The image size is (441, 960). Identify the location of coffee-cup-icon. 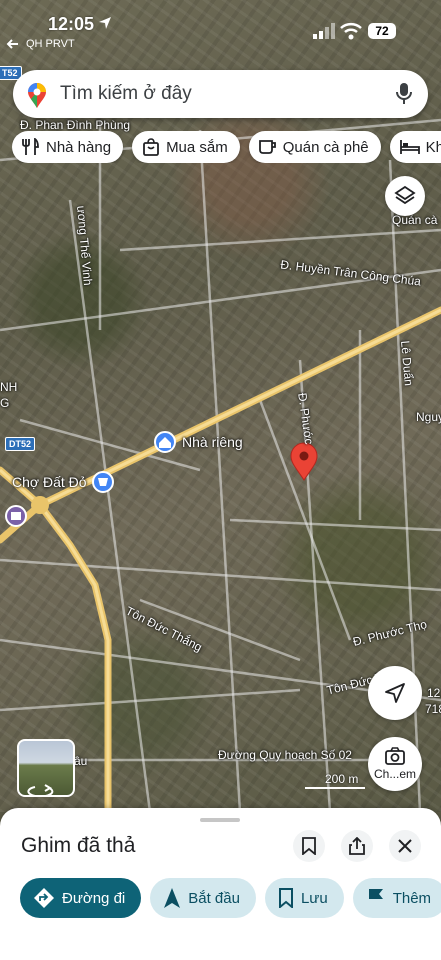
(267, 147).